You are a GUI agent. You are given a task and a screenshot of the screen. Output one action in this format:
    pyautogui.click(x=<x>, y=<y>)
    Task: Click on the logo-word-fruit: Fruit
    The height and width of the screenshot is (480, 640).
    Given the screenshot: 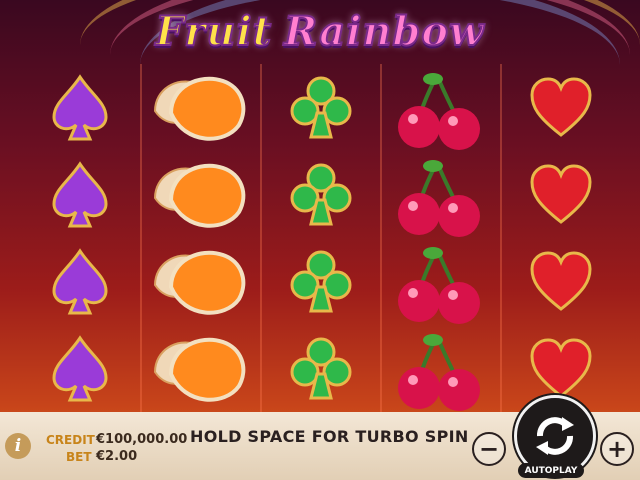 What is the action you would take?
    pyautogui.click(x=214, y=31)
    